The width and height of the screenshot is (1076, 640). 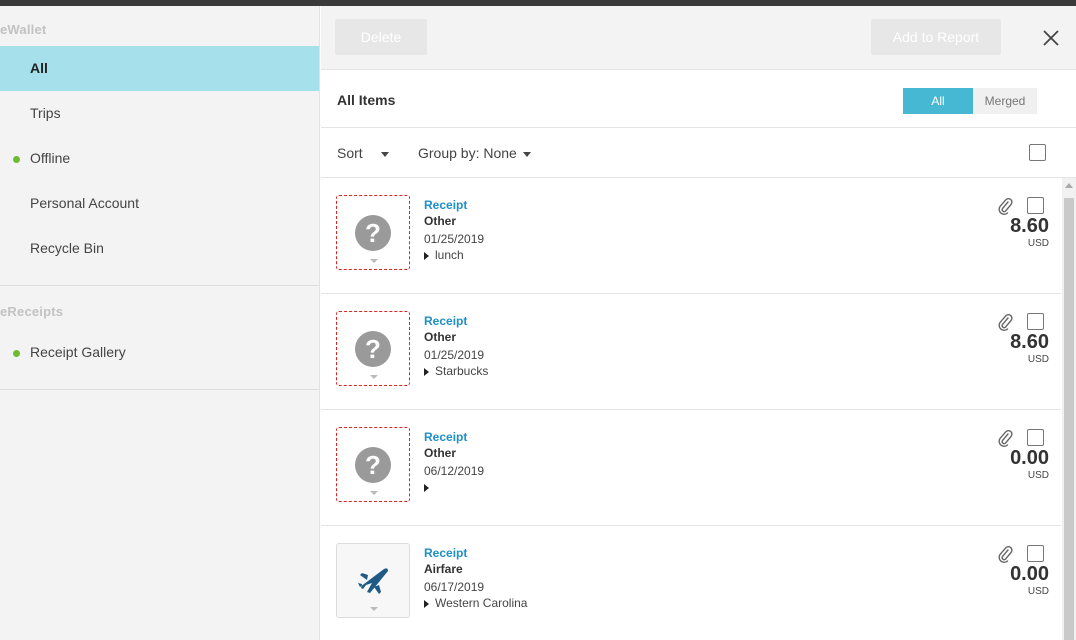 I want to click on sidebar-item-label: Personal Account, so click(x=84, y=203).